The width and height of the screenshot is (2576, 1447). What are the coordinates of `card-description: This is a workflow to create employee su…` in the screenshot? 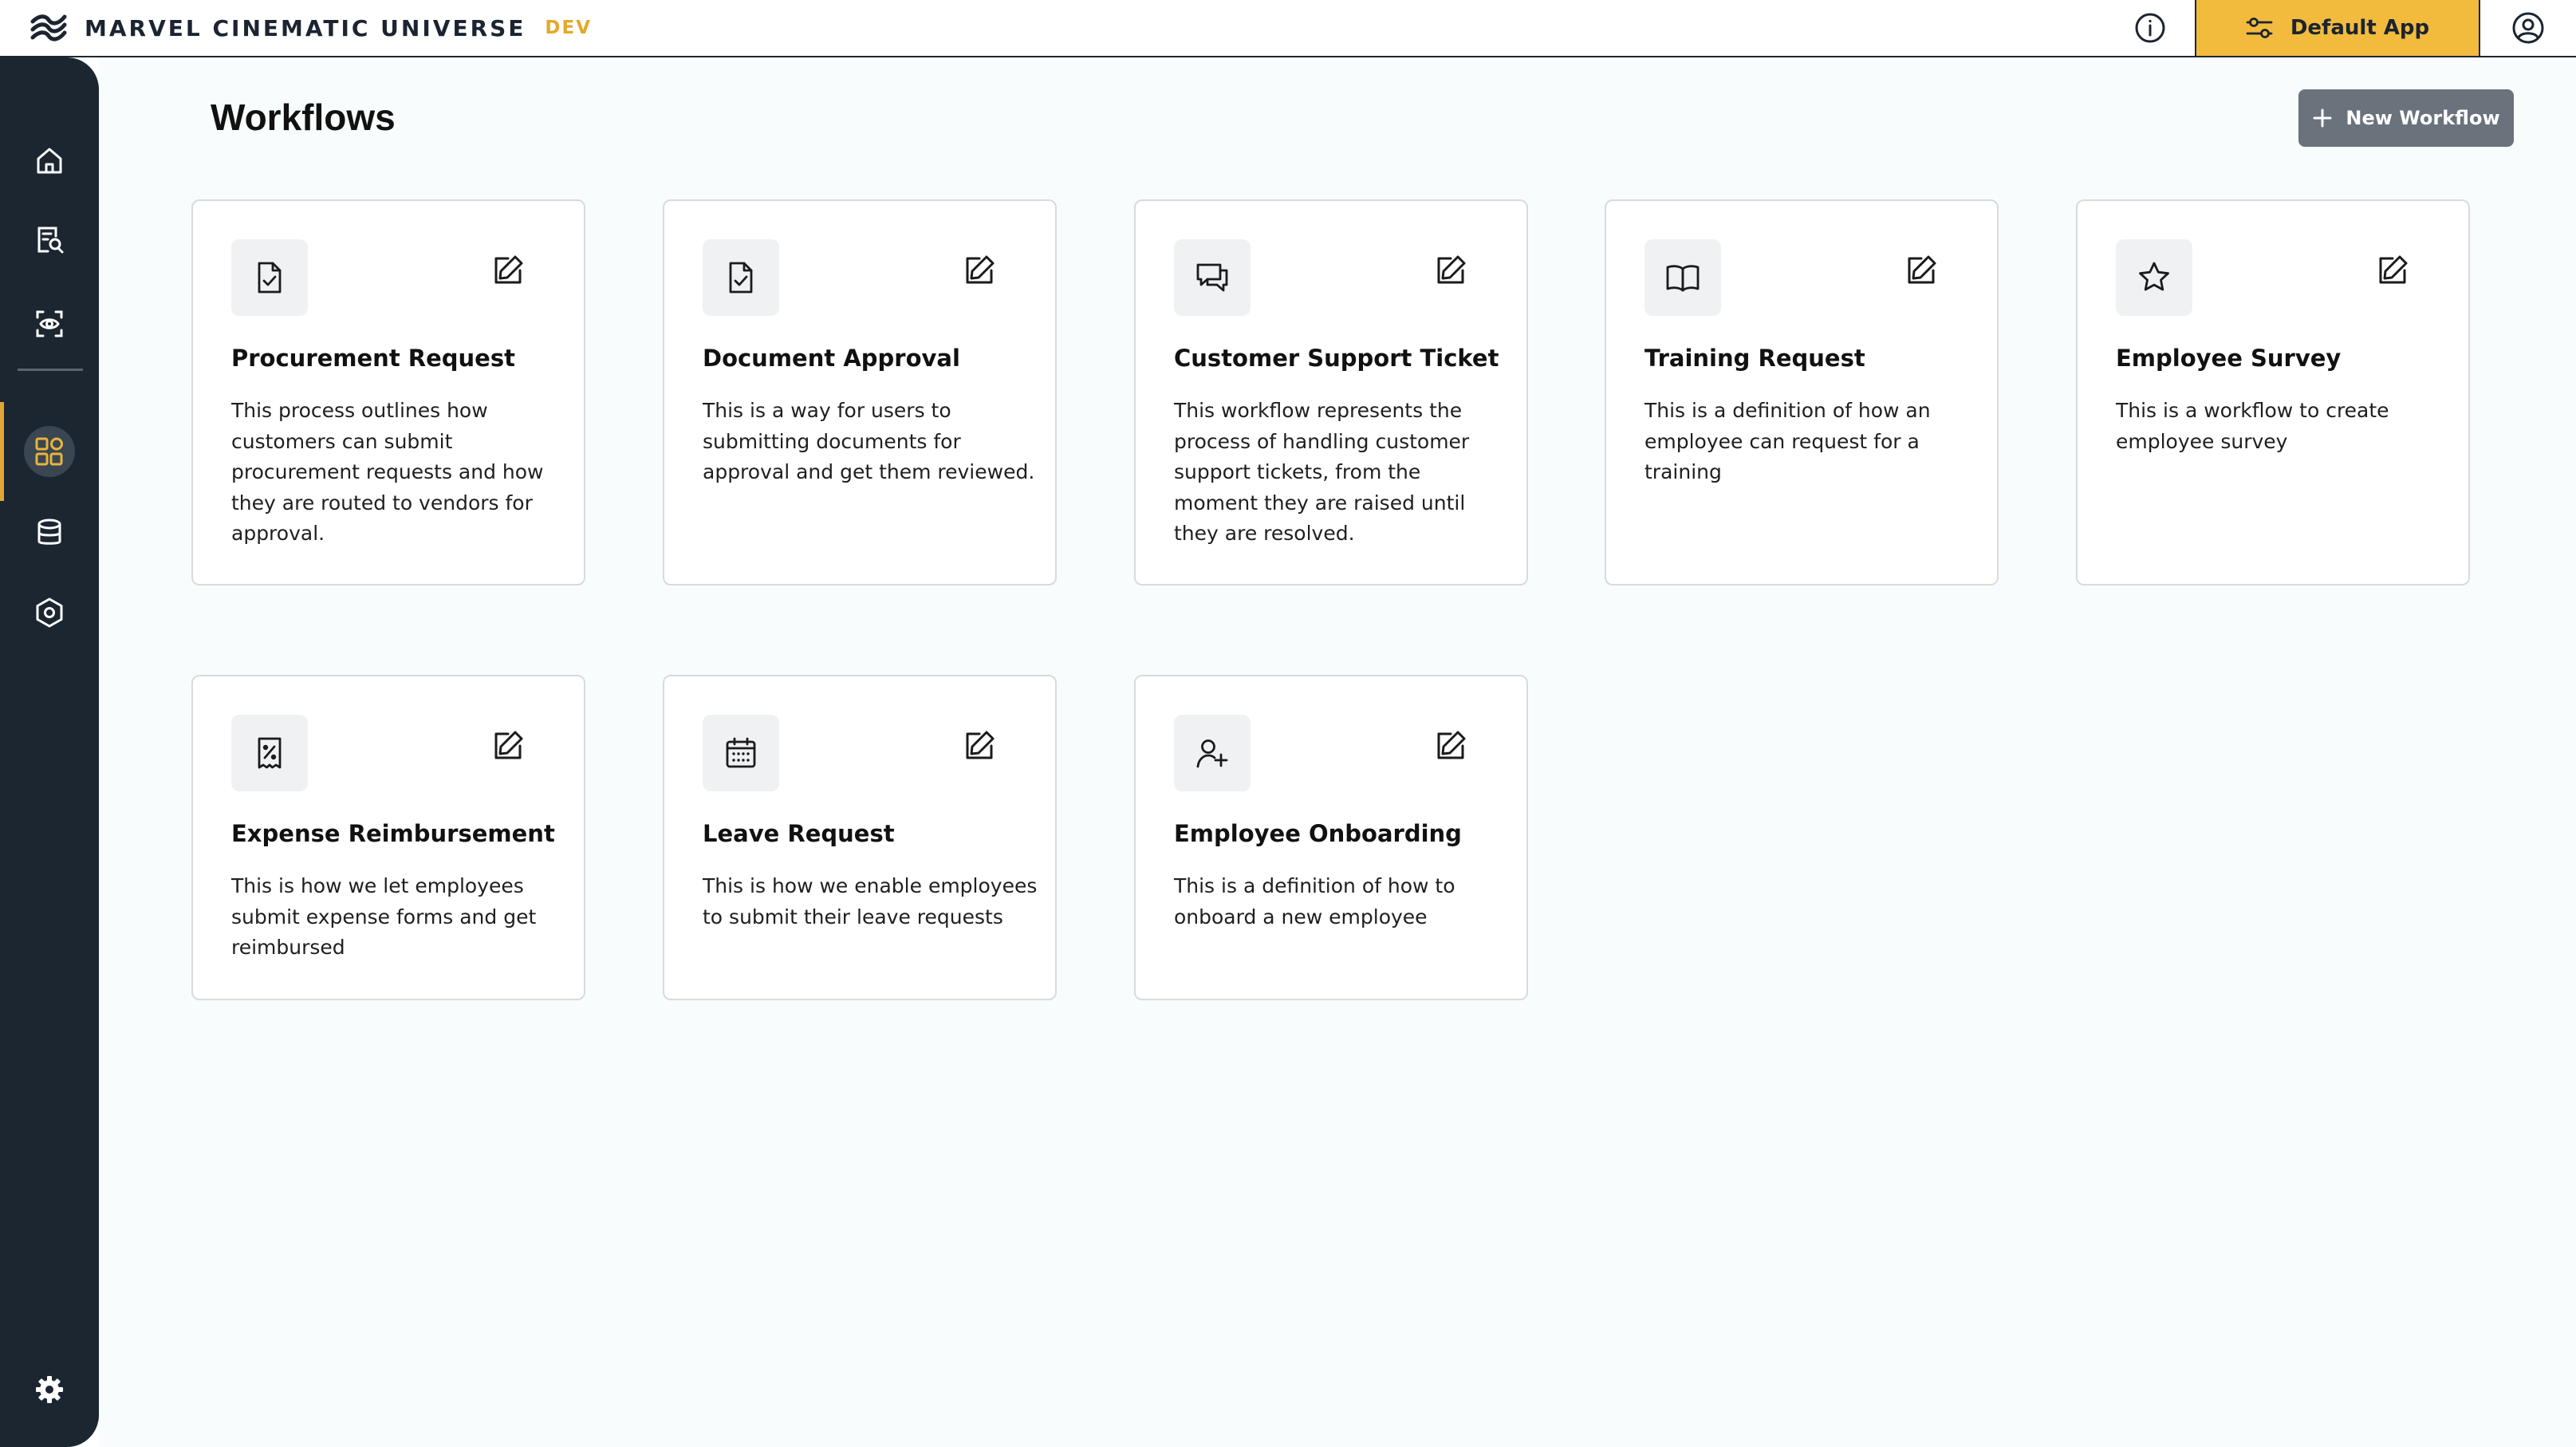 It's located at (2252, 426).